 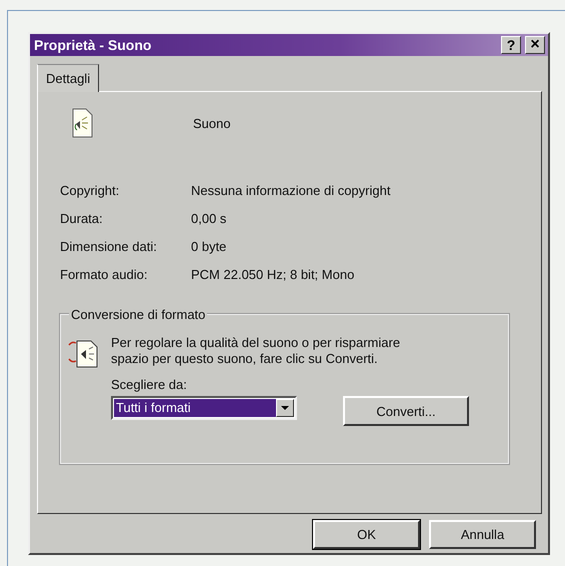 What do you see at coordinates (535, 45) in the screenshot?
I see `close-button: ×` at bounding box center [535, 45].